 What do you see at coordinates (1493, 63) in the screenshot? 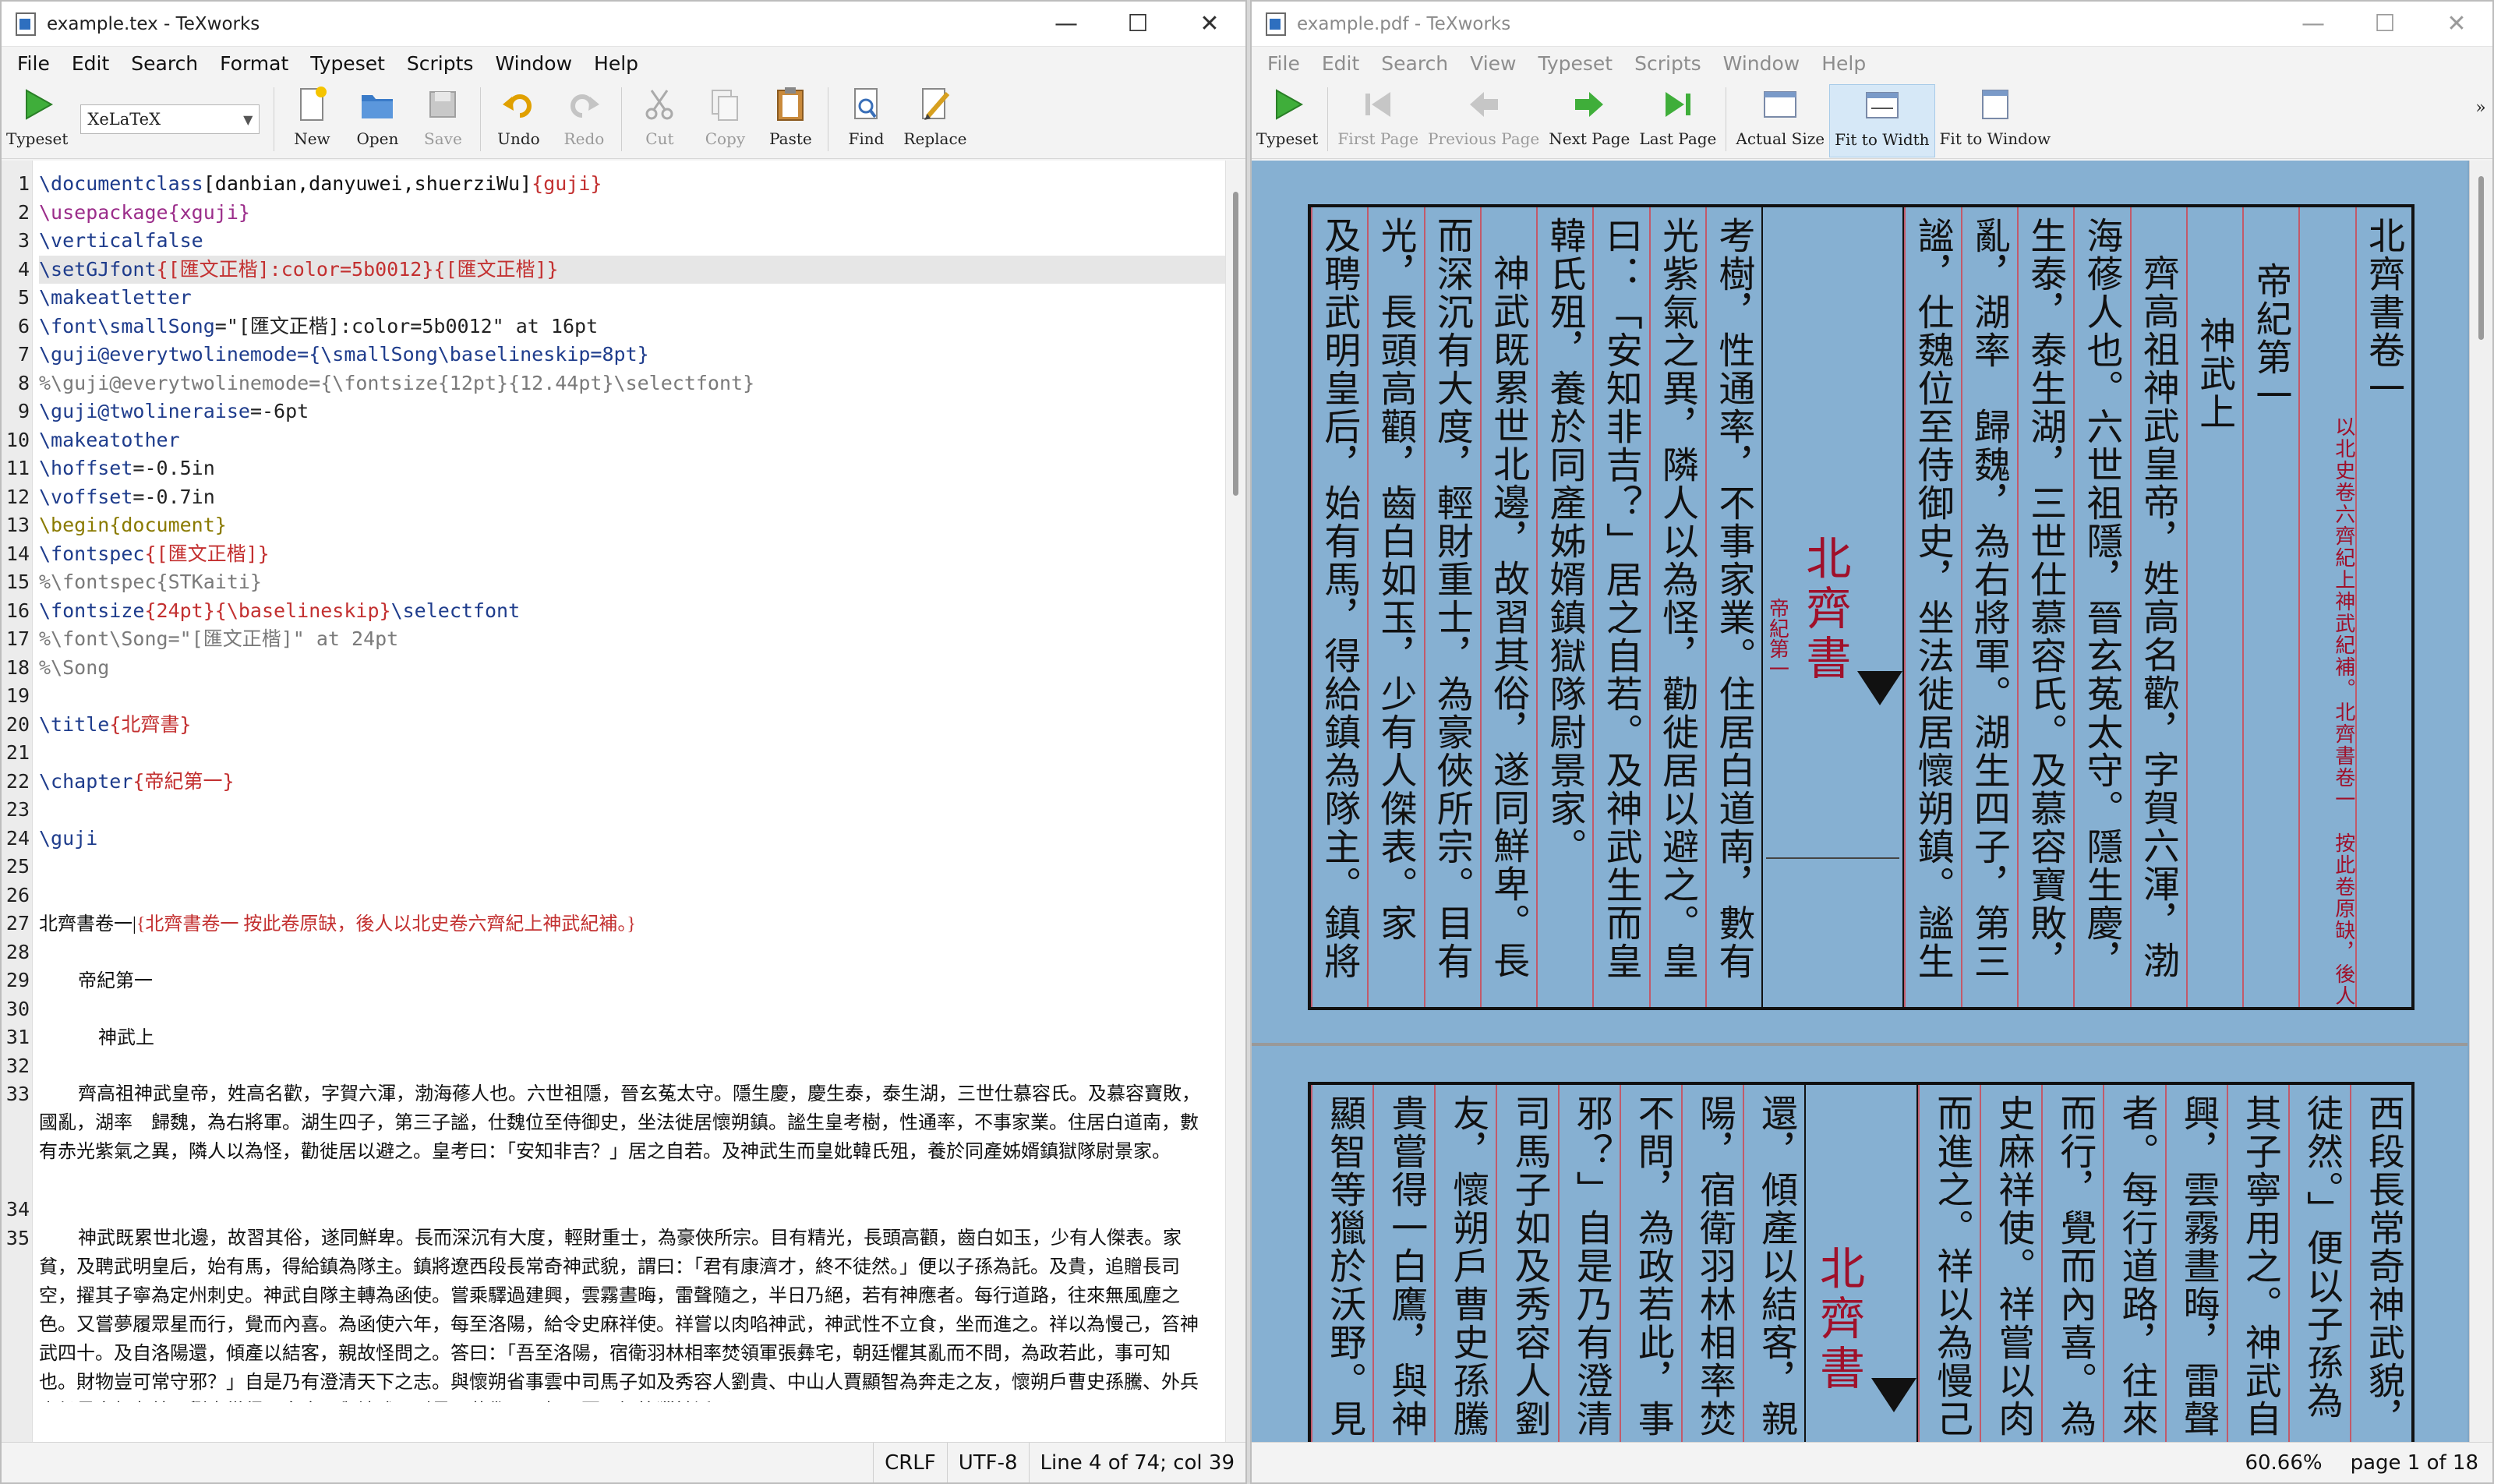
I see `menu-view: View` at bounding box center [1493, 63].